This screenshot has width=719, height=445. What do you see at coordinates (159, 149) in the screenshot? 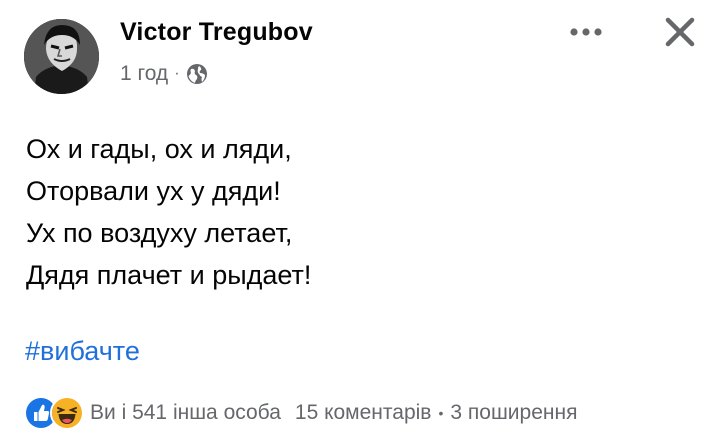
I see `post-line: Ох и гады, ох и ляди,` at bounding box center [159, 149].